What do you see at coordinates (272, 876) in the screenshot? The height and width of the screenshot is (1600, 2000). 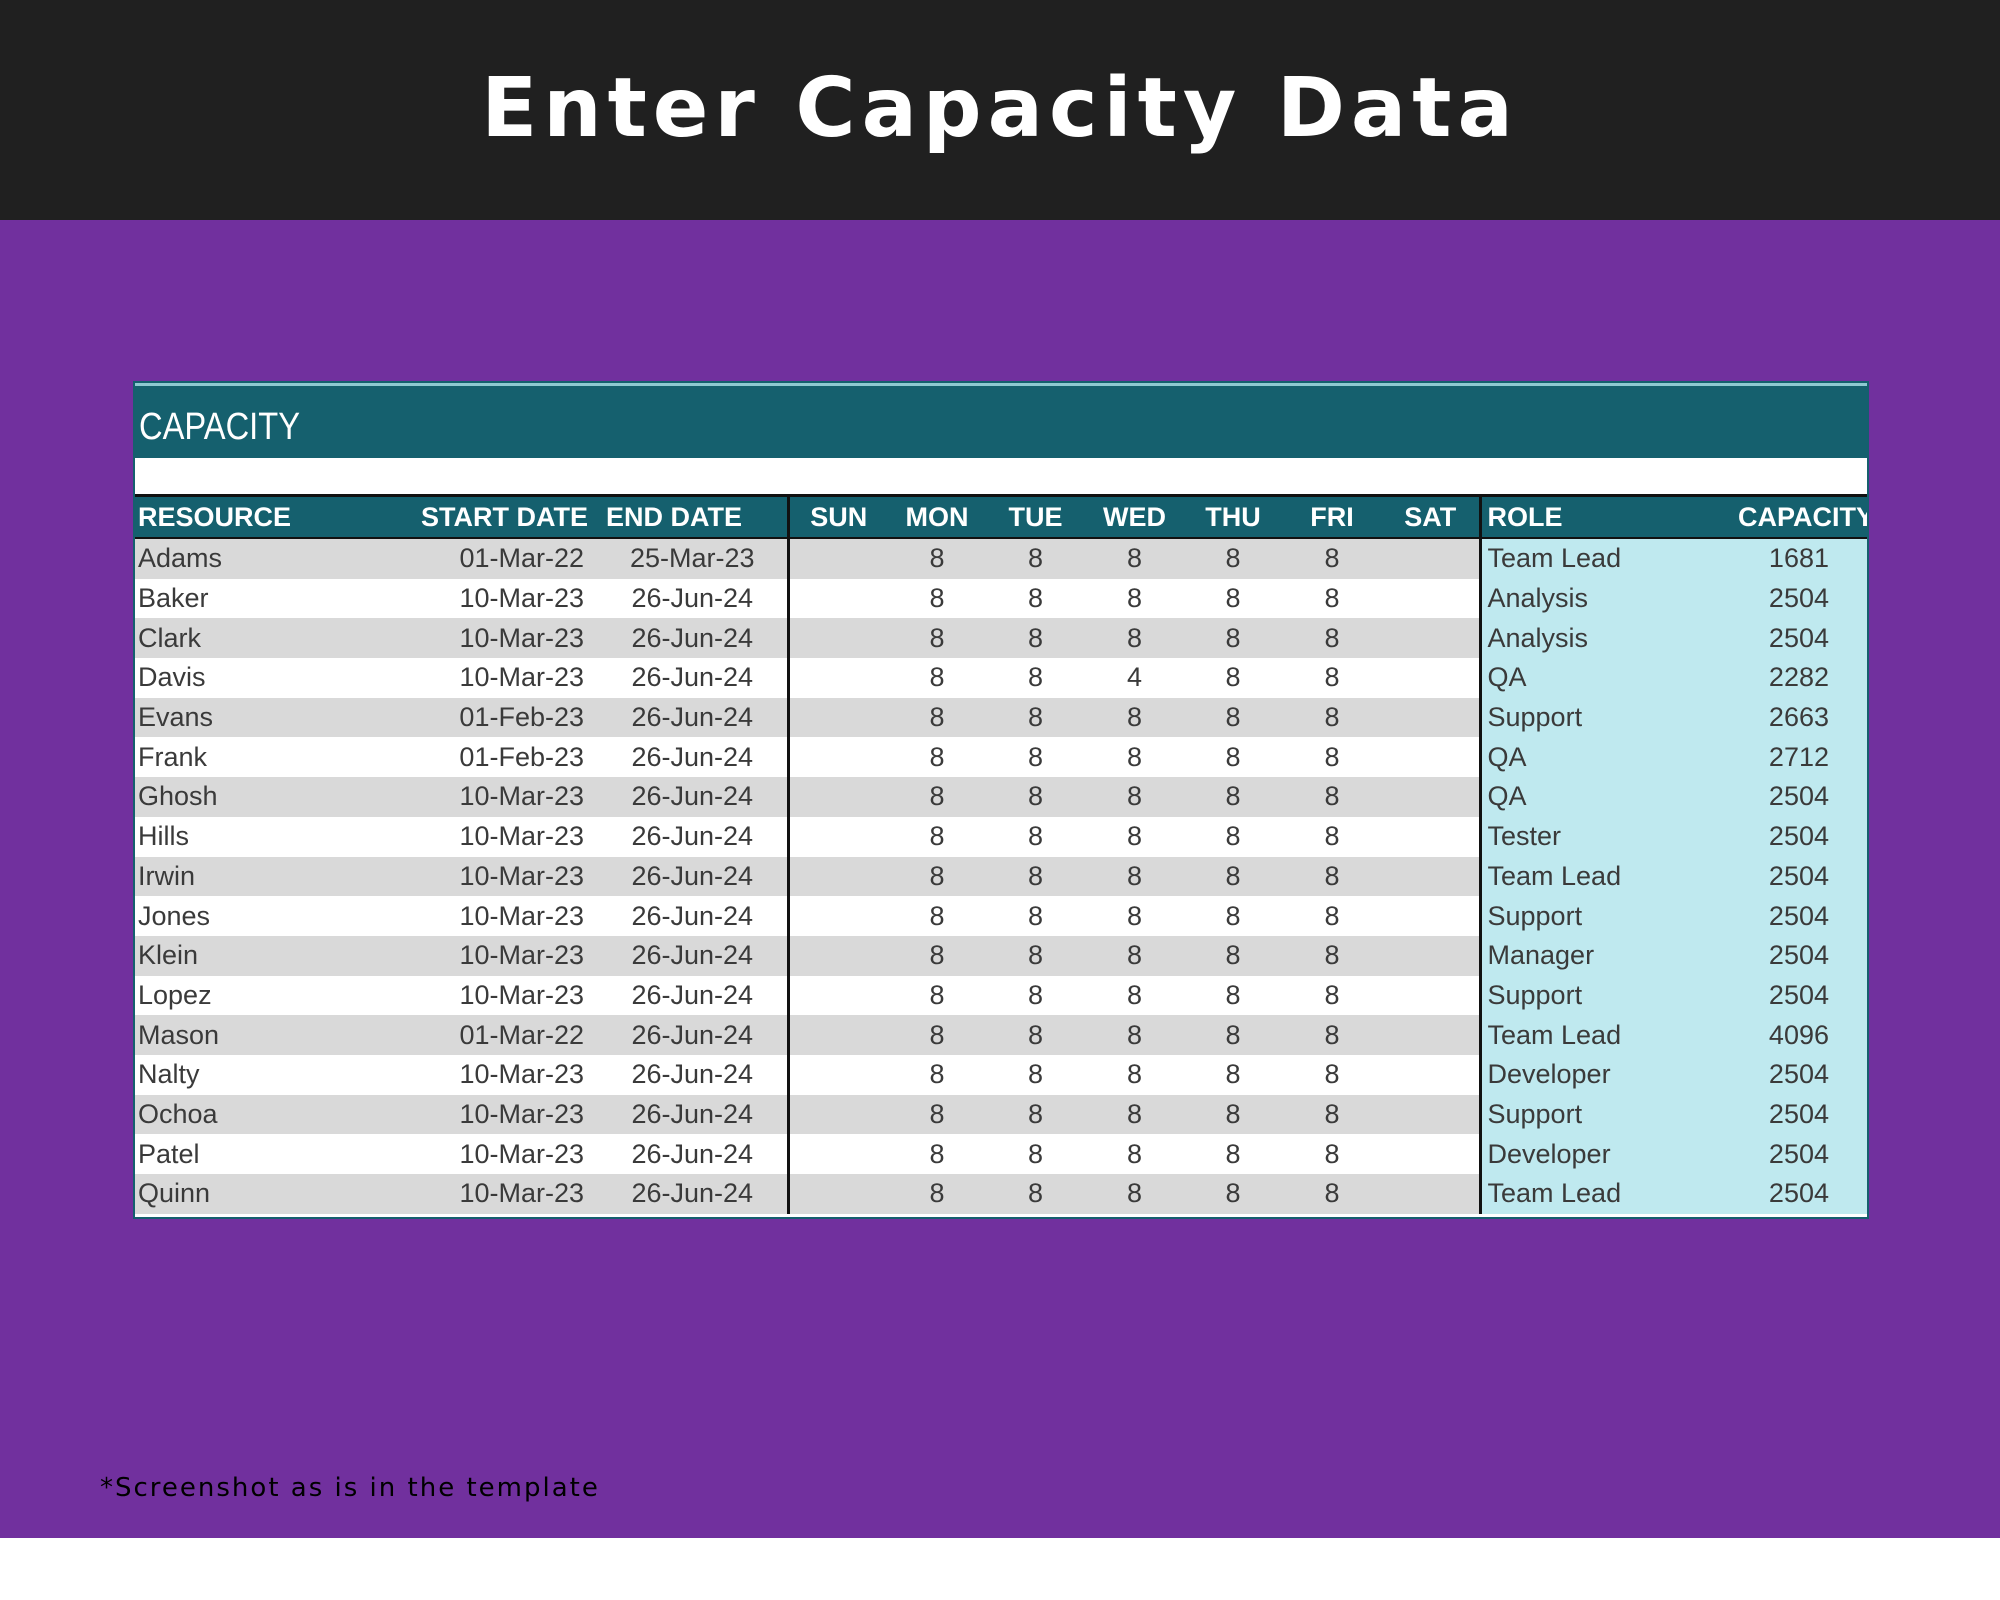 I see `cell-resource: Irwin` at bounding box center [272, 876].